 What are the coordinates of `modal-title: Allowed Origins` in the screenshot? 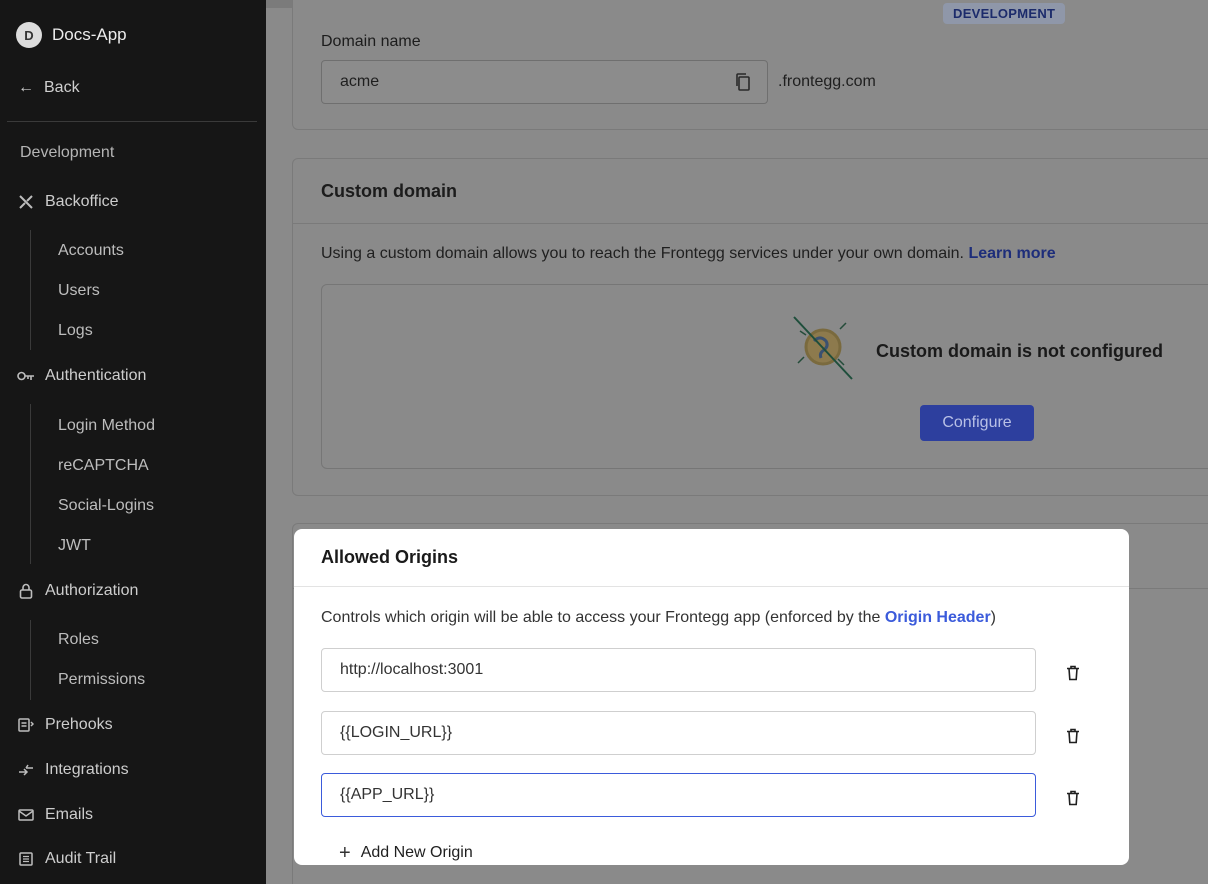 It's located at (390, 557).